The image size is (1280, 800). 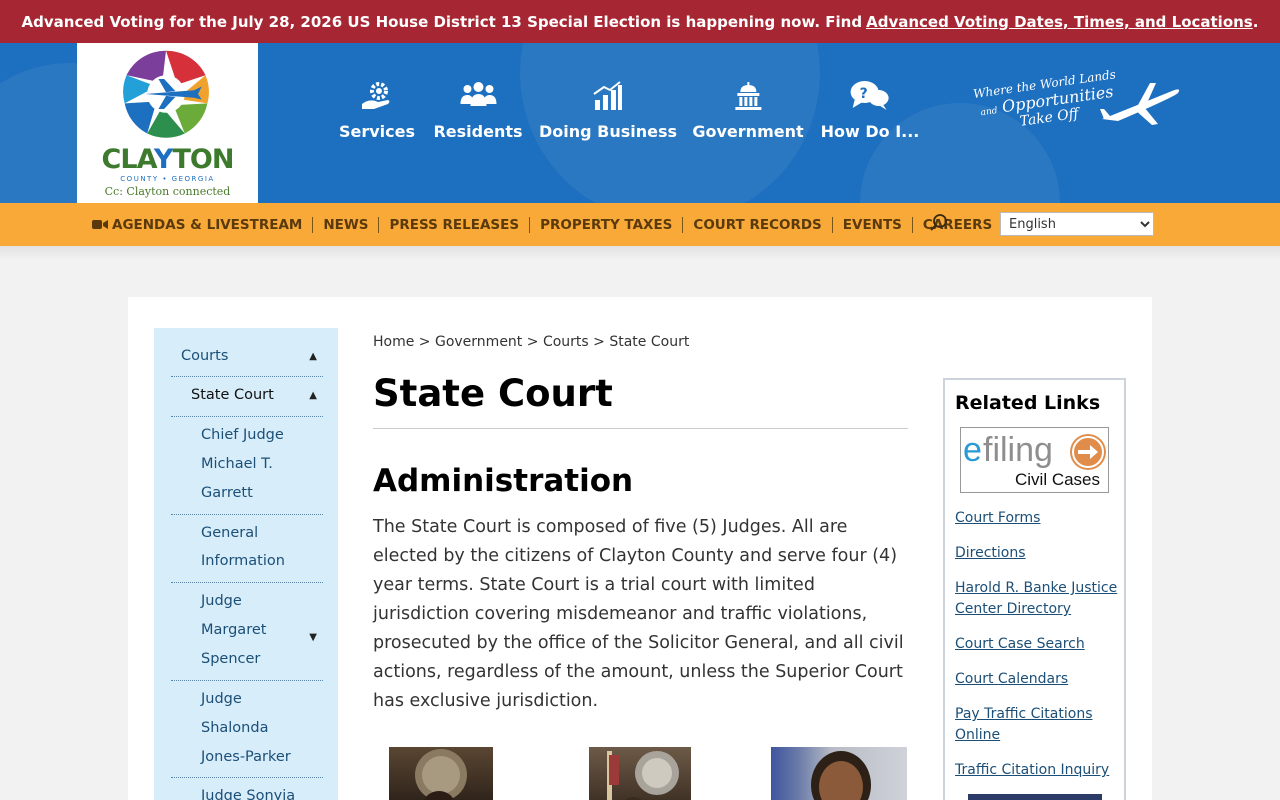 What do you see at coordinates (939, 223) in the screenshot?
I see `search-icon` at bounding box center [939, 223].